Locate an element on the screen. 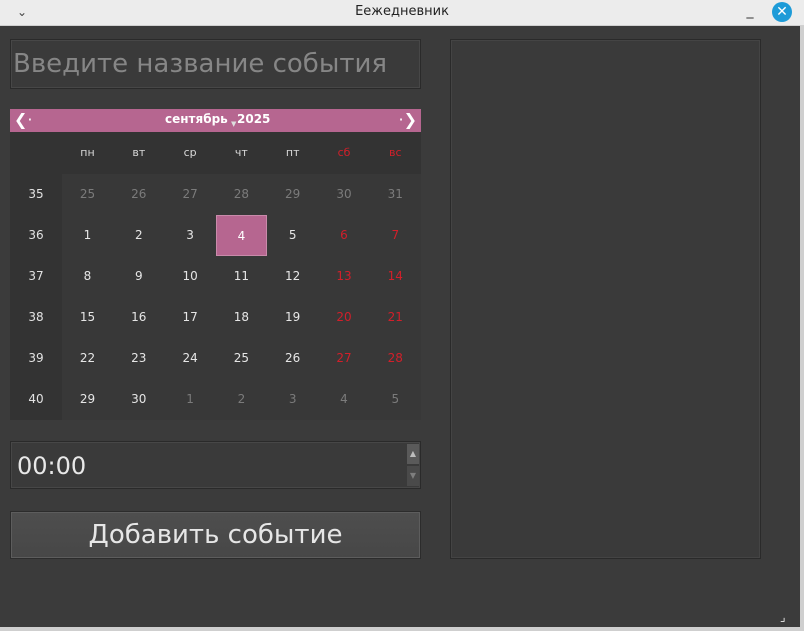 The image size is (804, 631). time-value: 00:00 is located at coordinates (51, 466).